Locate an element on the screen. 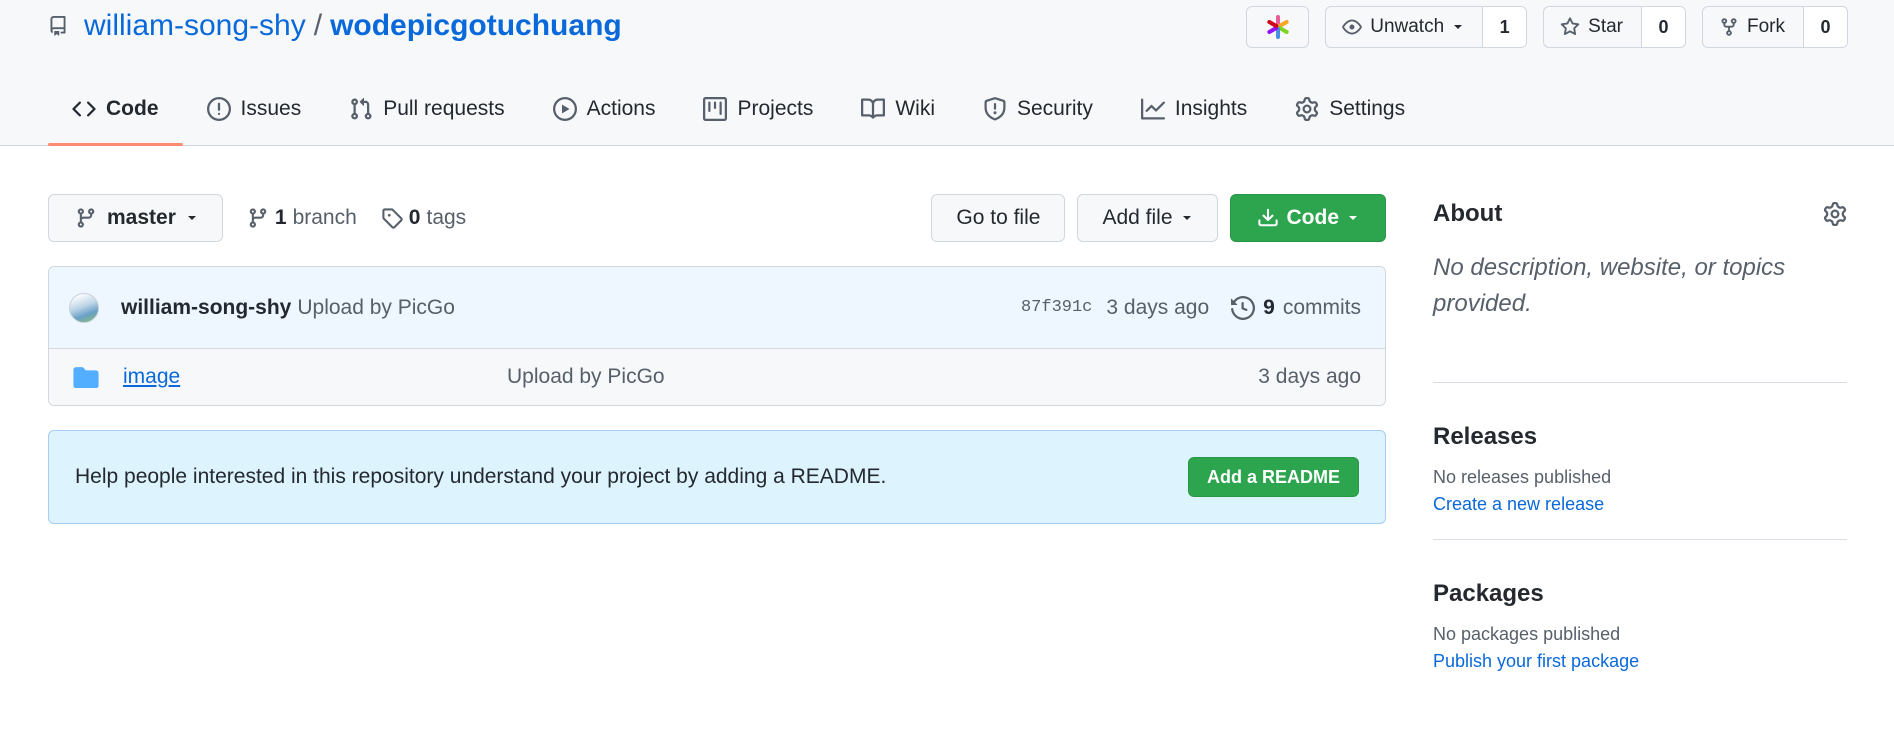 The image size is (1894, 751). play-icon is located at coordinates (564, 109).